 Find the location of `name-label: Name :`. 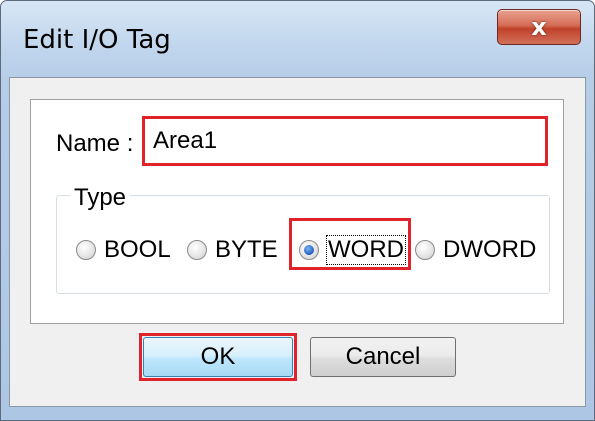

name-label: Name : is located at coordinates (95, 143).